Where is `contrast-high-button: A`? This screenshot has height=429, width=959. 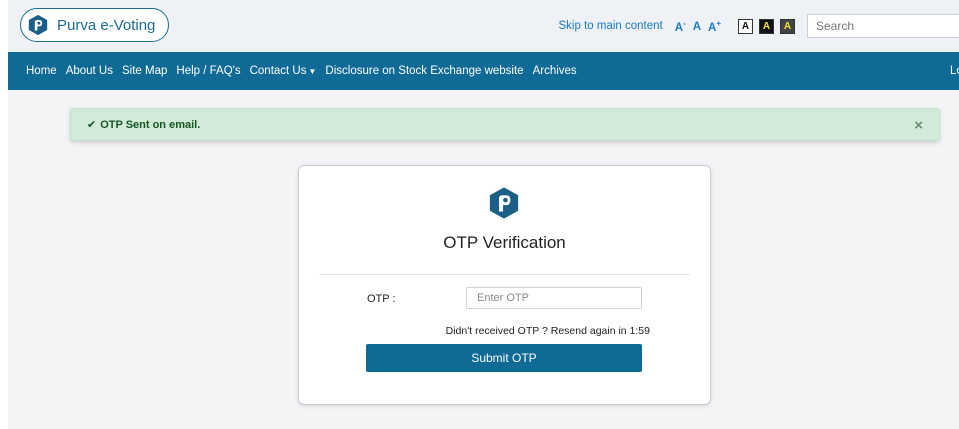 contrast-high-button: A is located at coordinates (766, 26).